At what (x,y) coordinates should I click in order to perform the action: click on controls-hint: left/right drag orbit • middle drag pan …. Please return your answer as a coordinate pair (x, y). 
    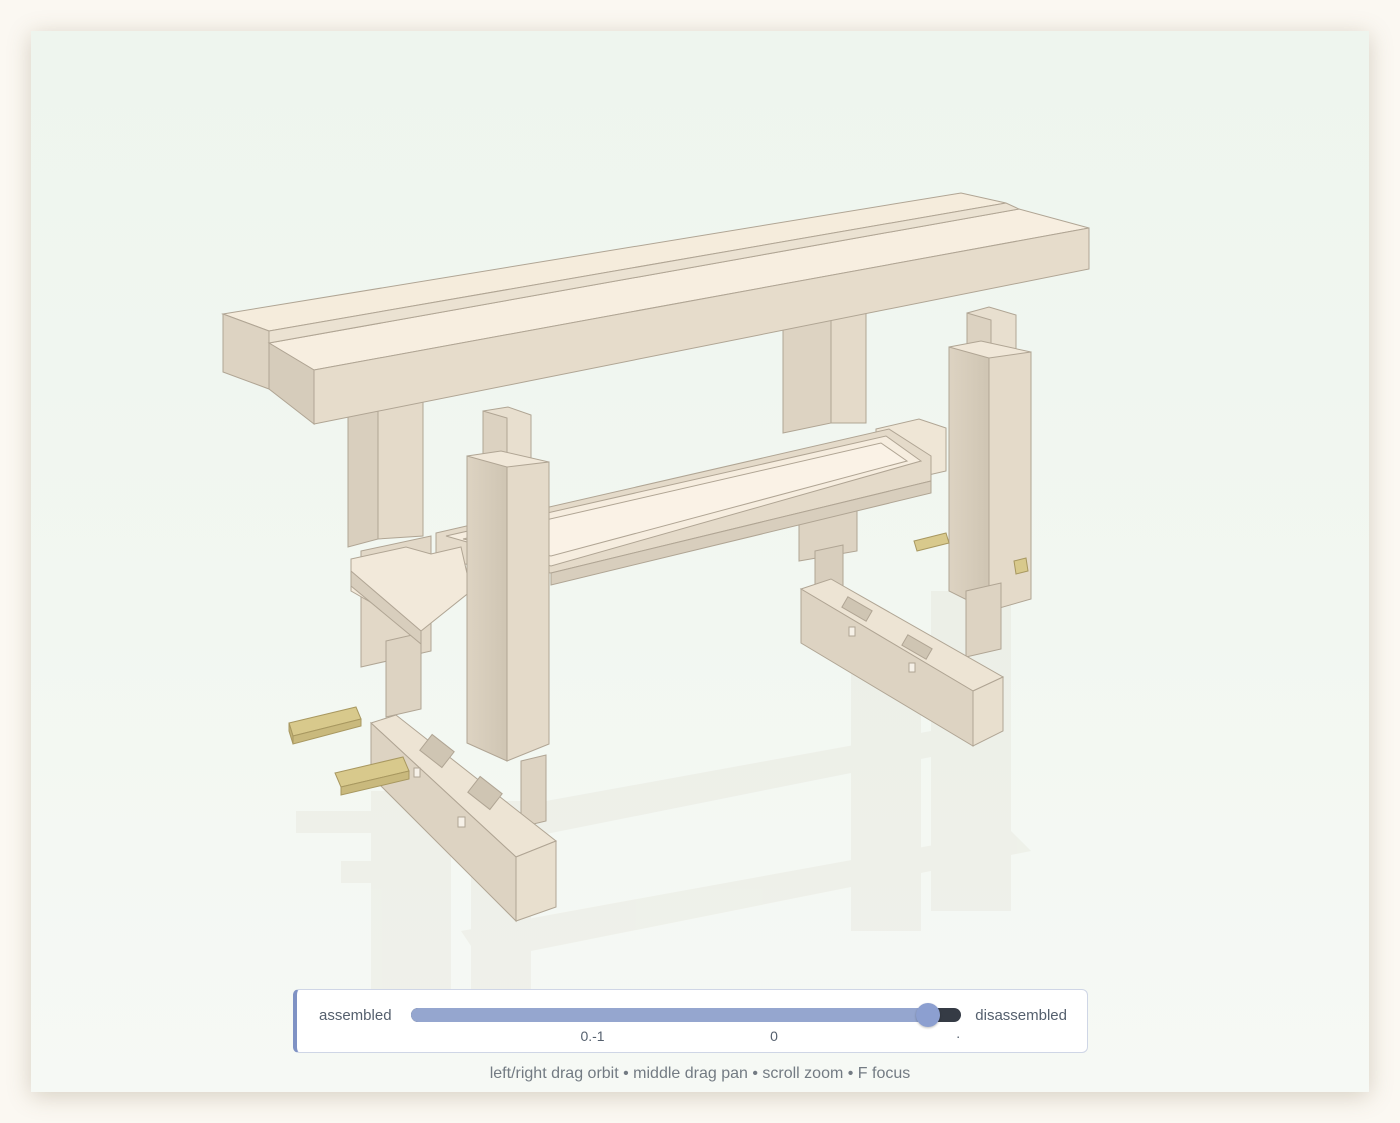
    Looking at the image, I should click on (700, 1073).